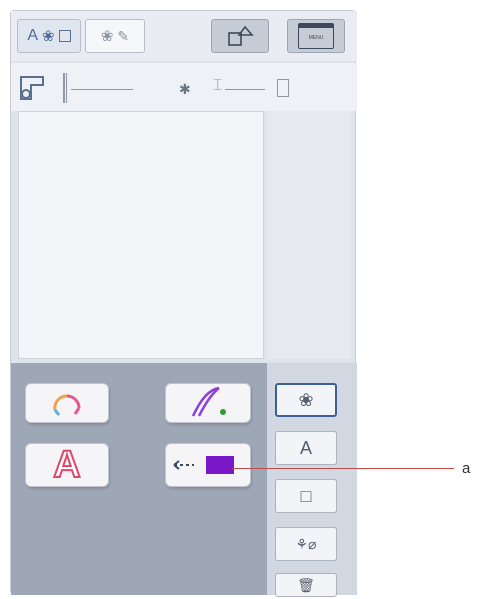 The image size is (481, 599). What do you see at coordinates (184, 36) in the screenshot?
I see `top-toolbar: A ❀ ❀ ✎ MENU` at bounding box center [184, 36].